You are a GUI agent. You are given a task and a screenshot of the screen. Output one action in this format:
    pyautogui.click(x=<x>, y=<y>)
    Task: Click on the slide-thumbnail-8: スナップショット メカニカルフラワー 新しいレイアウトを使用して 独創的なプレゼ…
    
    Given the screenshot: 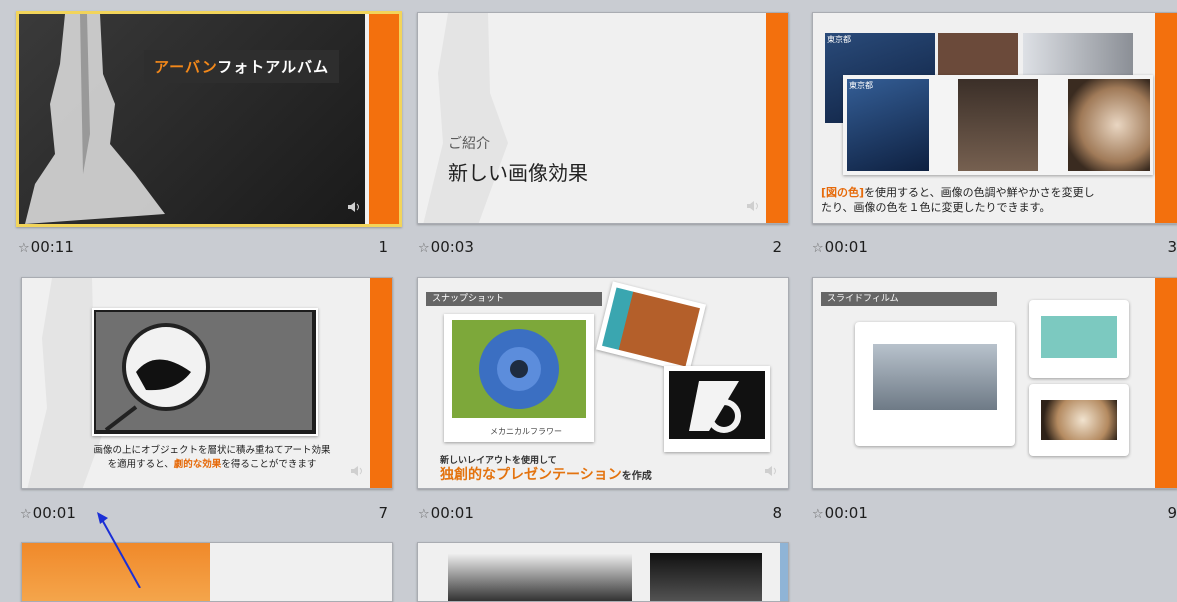 What is the action you would take?
    pyautogui.click(x=603, y=383)
    